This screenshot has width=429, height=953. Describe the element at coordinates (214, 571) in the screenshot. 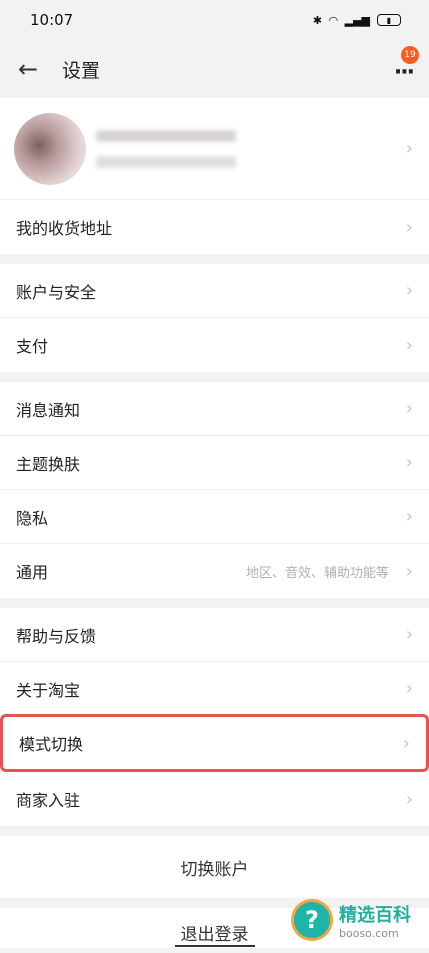

I see `row-general: 通用 地区、音效、辅助功能等 ›` at that location.